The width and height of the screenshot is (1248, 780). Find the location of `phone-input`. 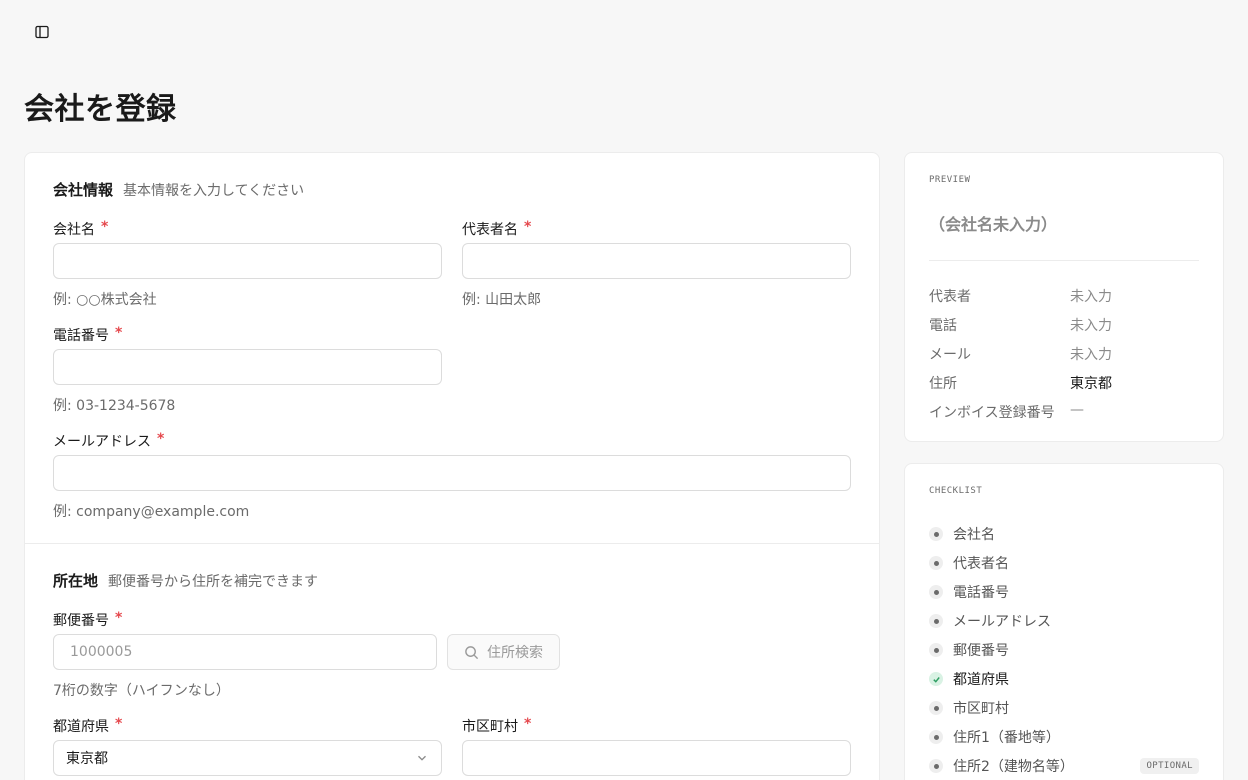

phone-input is located at coordinates (247, 367).